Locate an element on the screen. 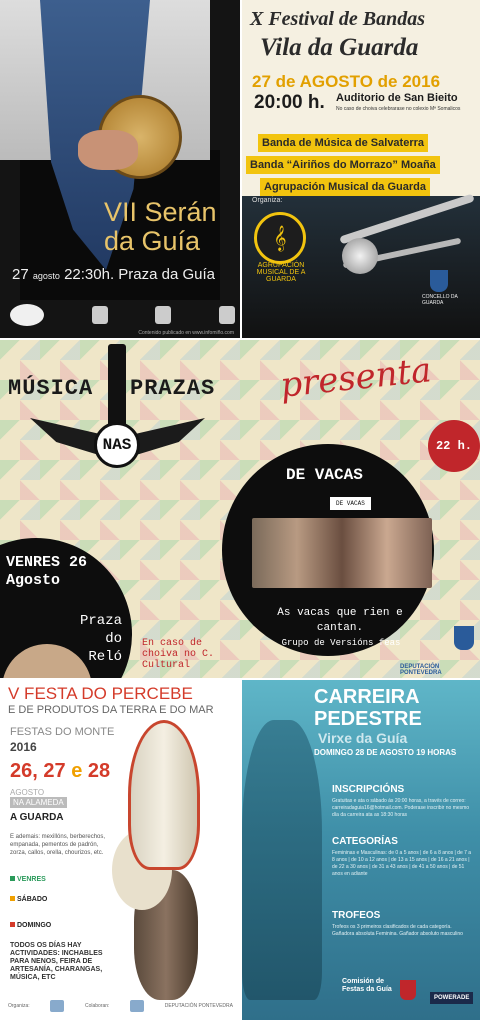 Image resolution: width=480 pixels, height=1020 pixels. schedule-day: SÁBADO is located at coordinates (32, 899).